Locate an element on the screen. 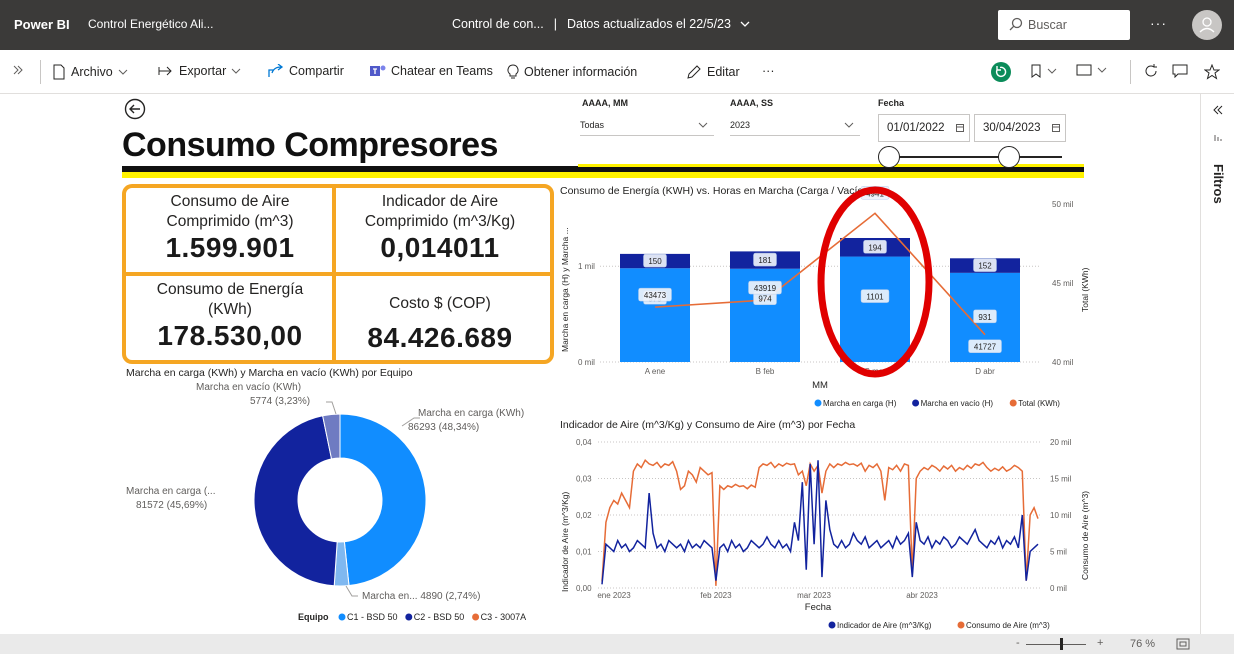 The width and height of the screenshot is (1234, 654). app-brand: Power BI is located at coordinates (42, 24).